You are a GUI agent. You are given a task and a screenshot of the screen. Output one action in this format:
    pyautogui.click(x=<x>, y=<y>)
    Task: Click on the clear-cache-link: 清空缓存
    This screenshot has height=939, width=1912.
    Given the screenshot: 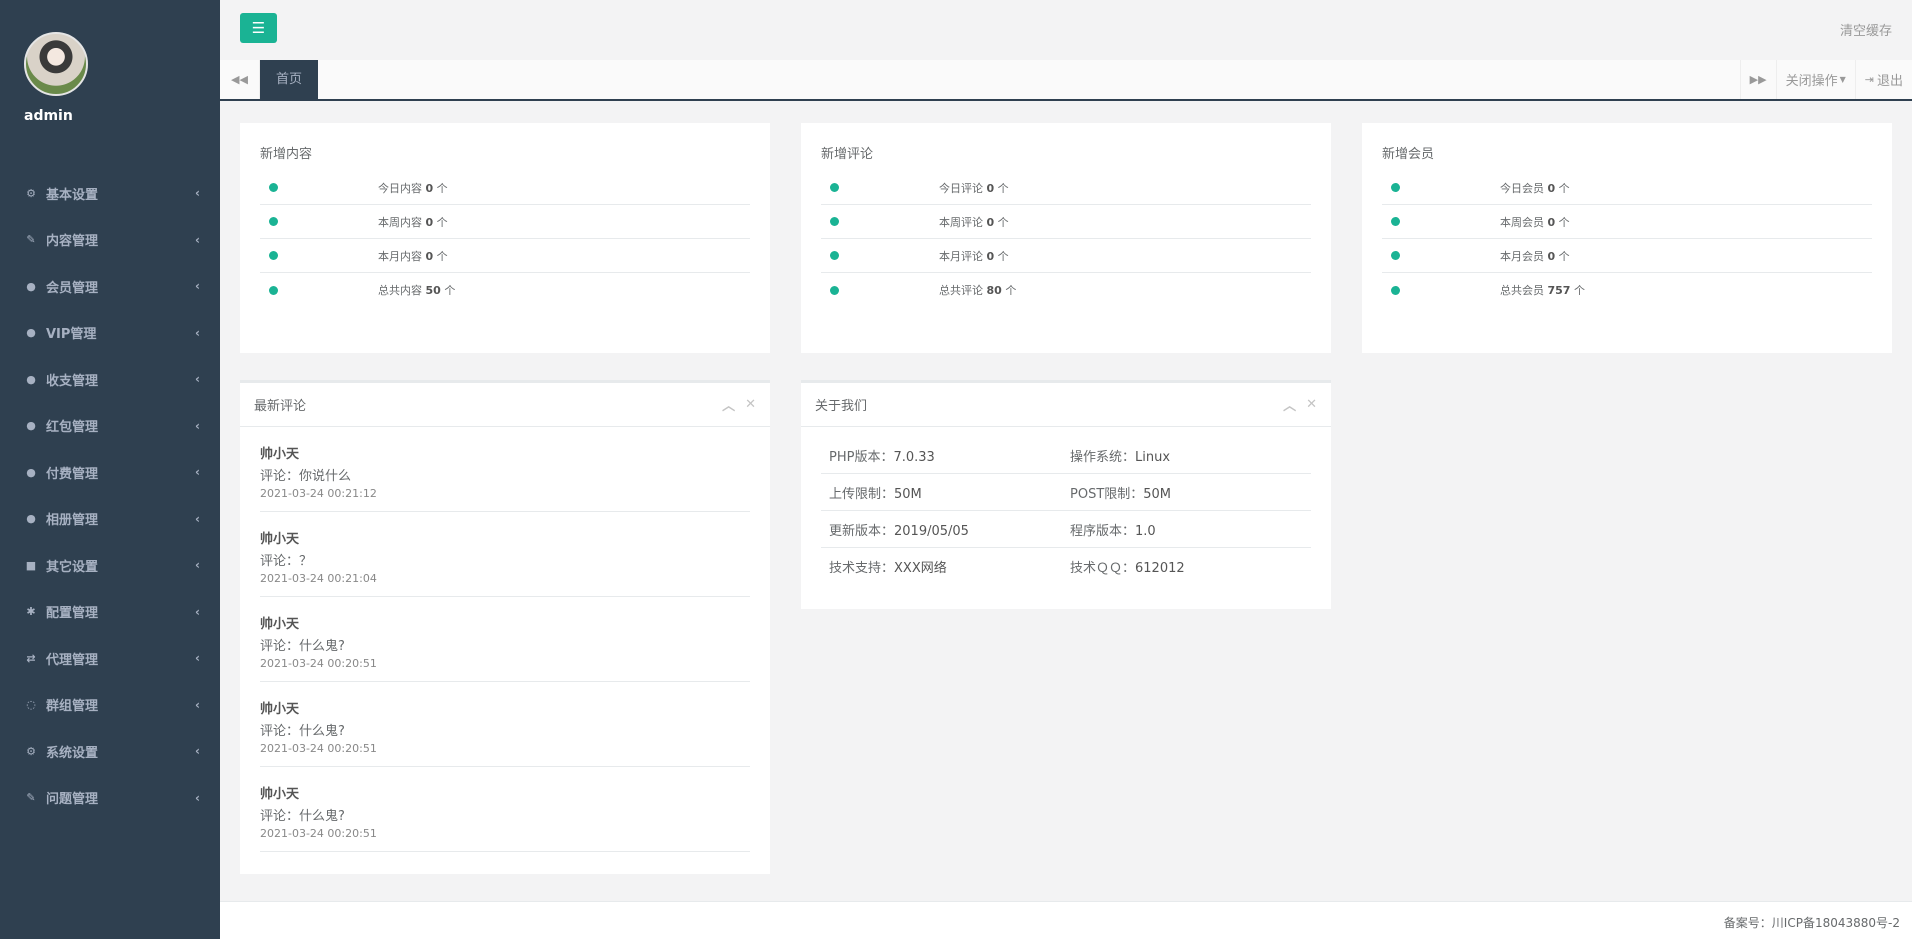 What is the action you would take?
    pyautogui.click(x=1866, y=29)
    